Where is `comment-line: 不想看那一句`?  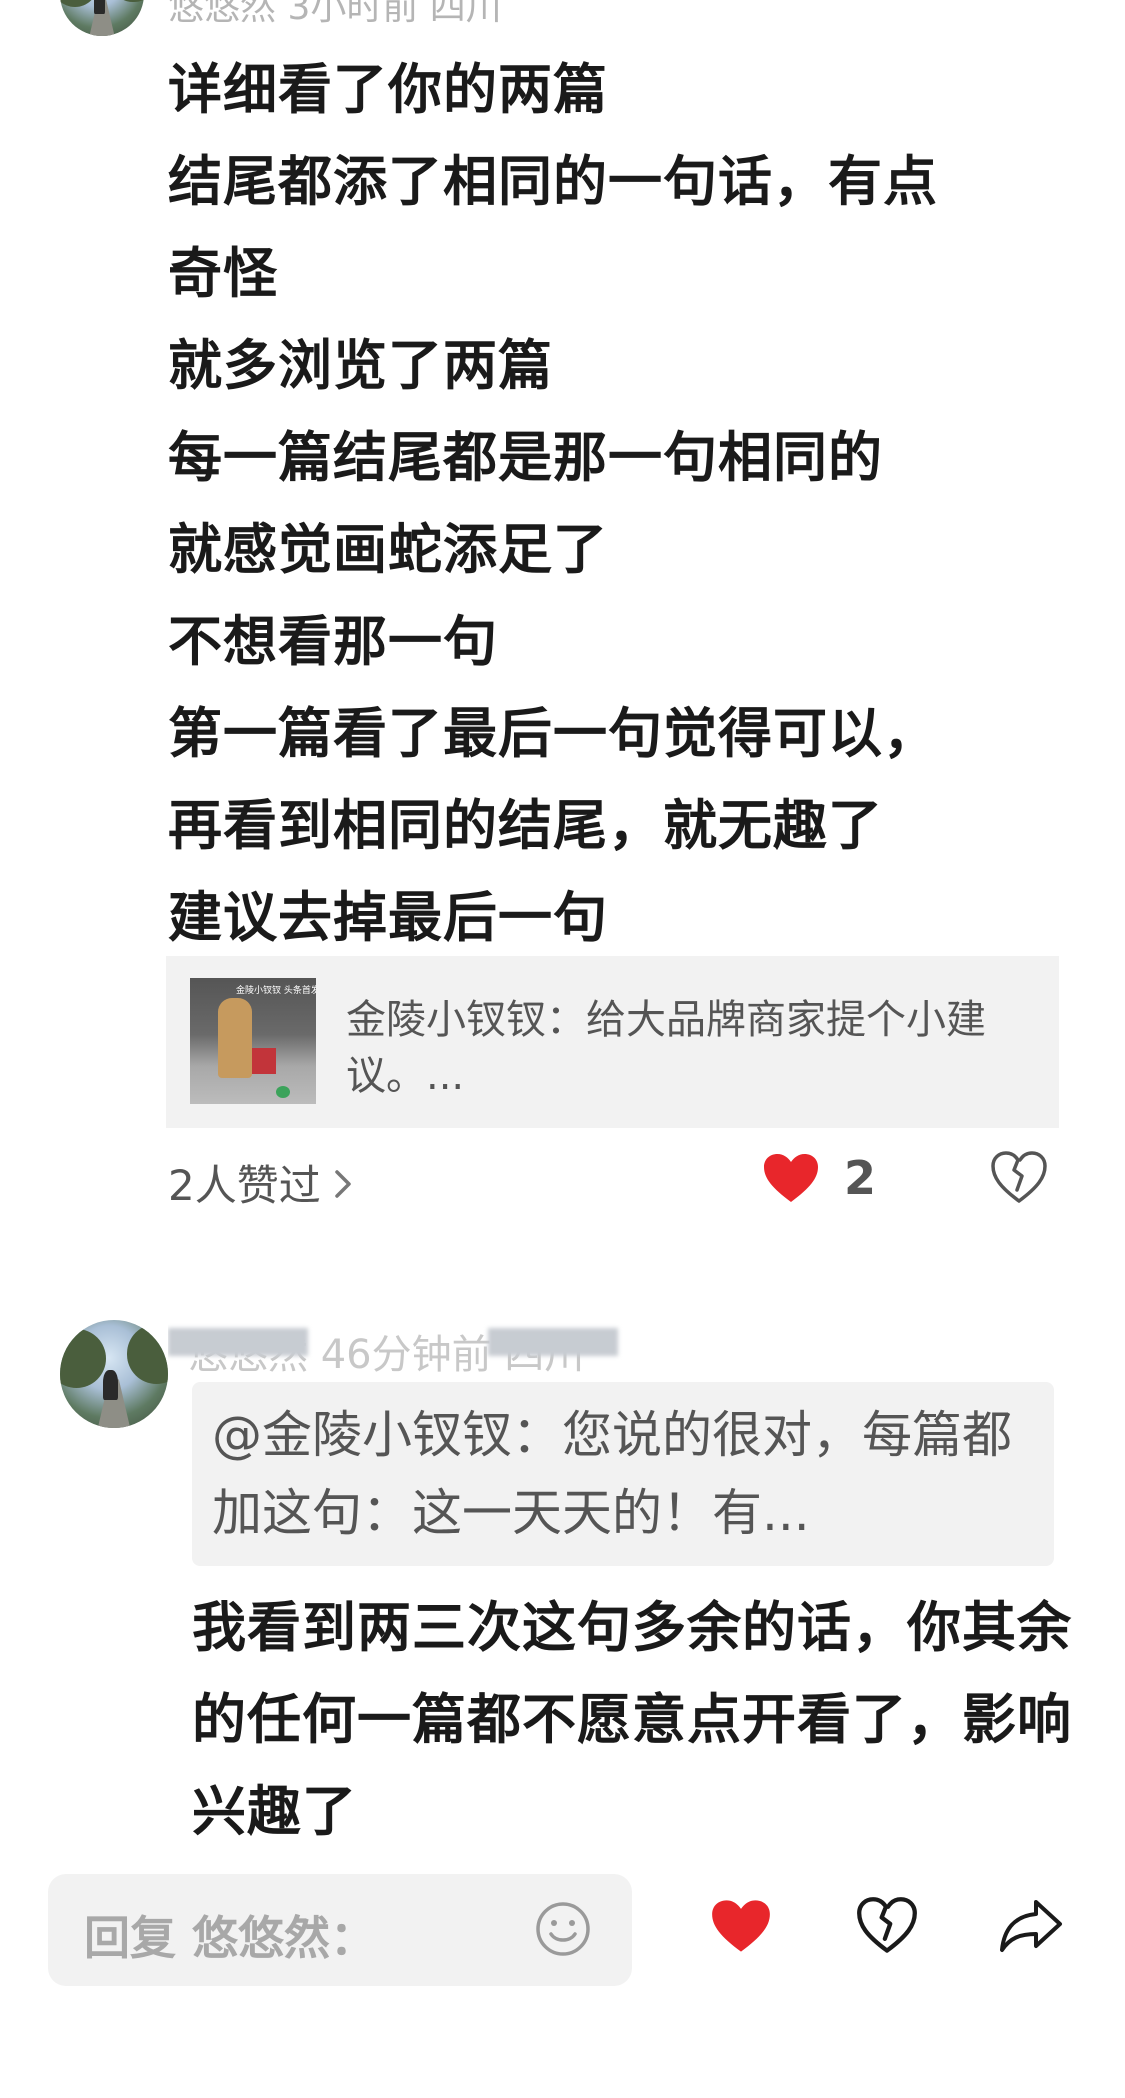
comment-line: 不想看那一句 is located at coordinates (333, 641).